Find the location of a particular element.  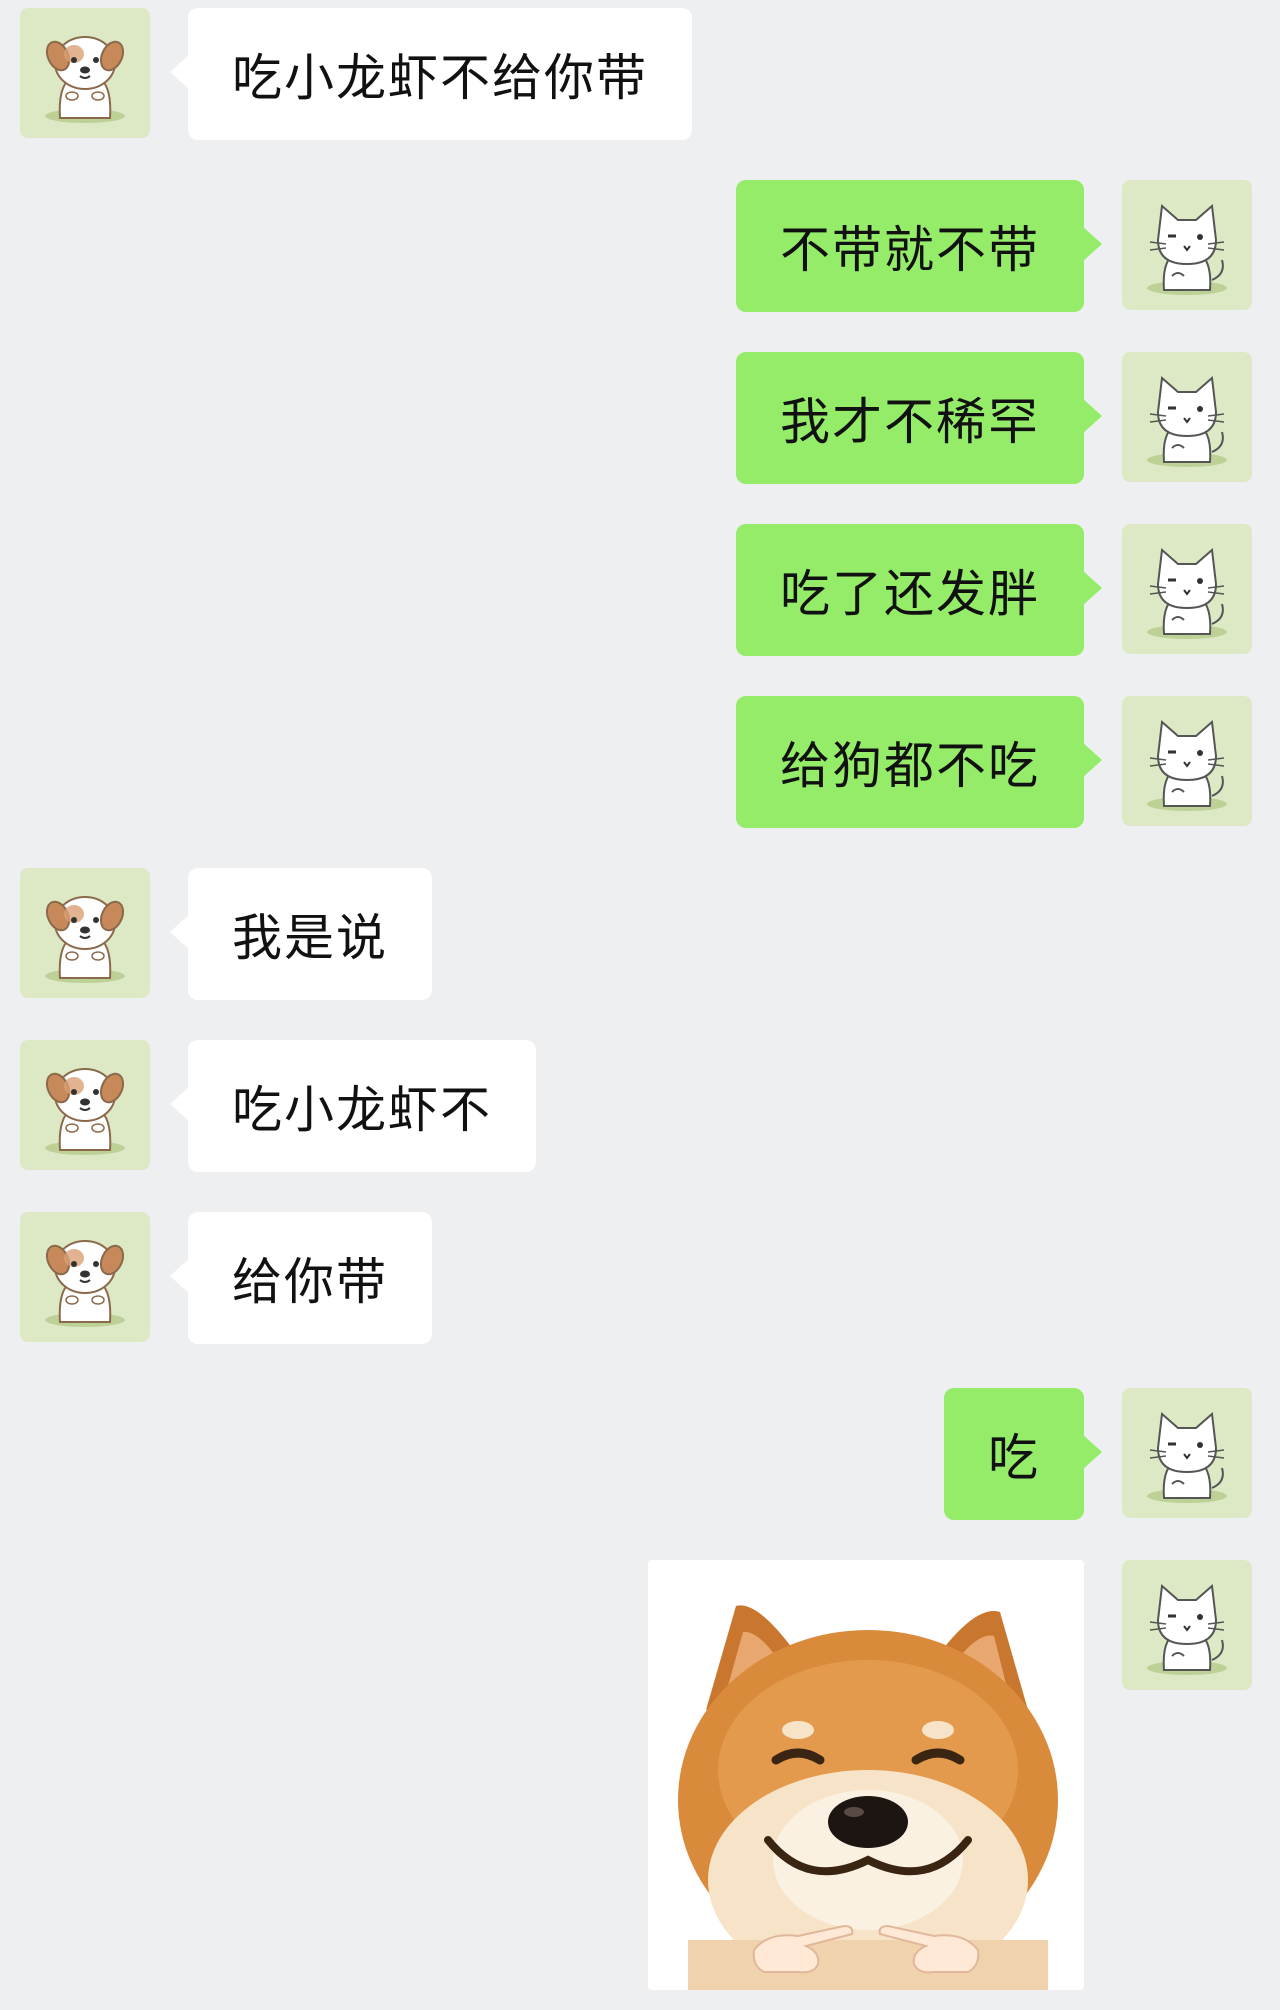

message-row: 吃了还发胖 is located at coordinates (952, 590).